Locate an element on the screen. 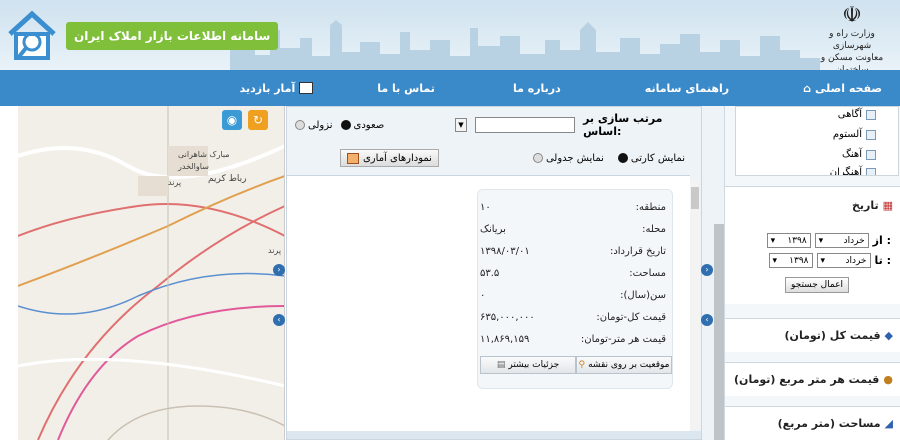  nav-guide: راهنمای سامانه is located at coordinates (687, 88).